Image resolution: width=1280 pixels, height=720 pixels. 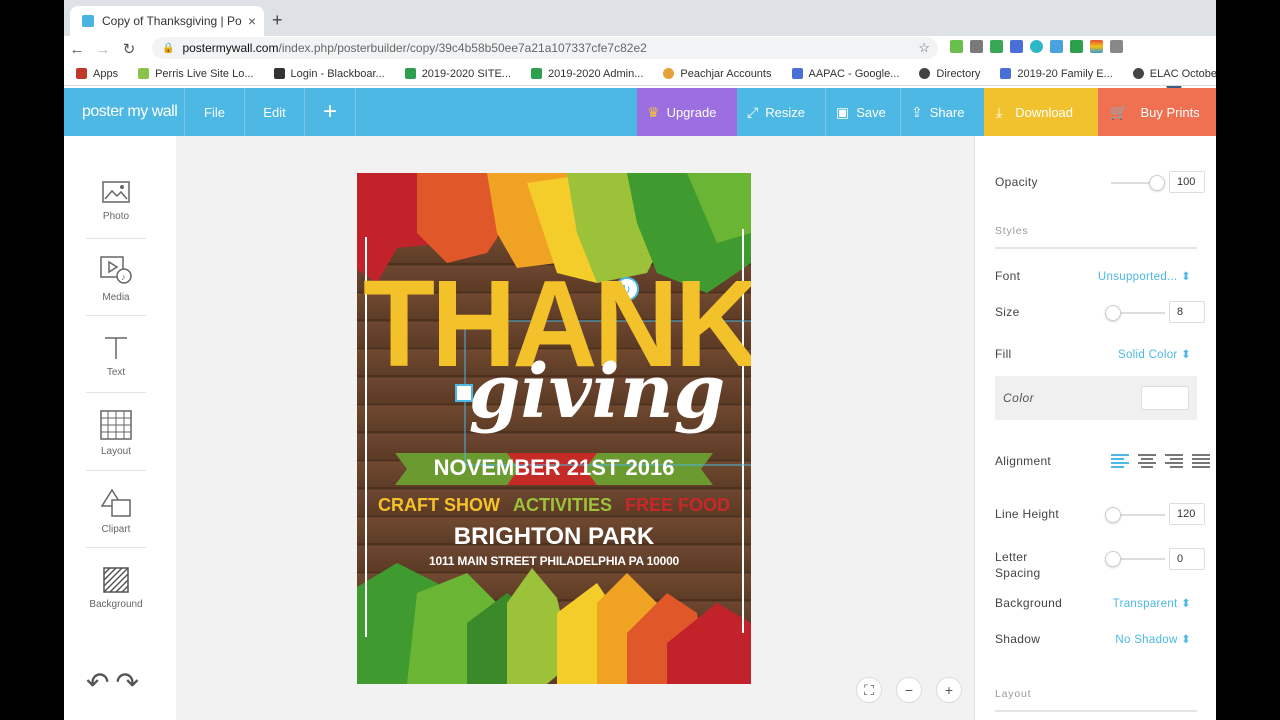 I want to click on opacity-input: 100, so click(x=1187, y=182).